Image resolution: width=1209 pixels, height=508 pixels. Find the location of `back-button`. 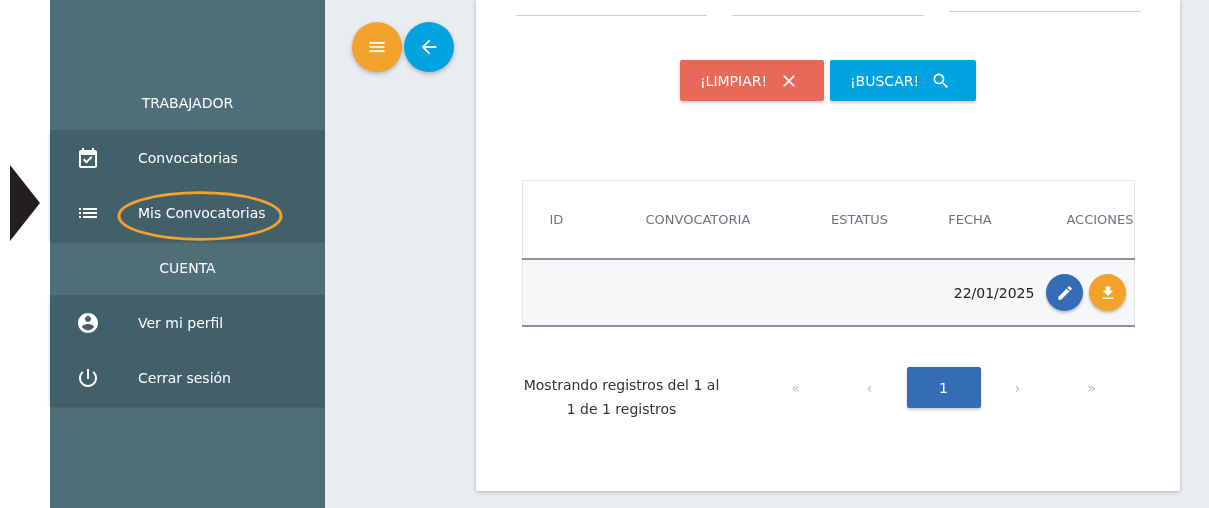

back-button is located at coordinates (429, 47).